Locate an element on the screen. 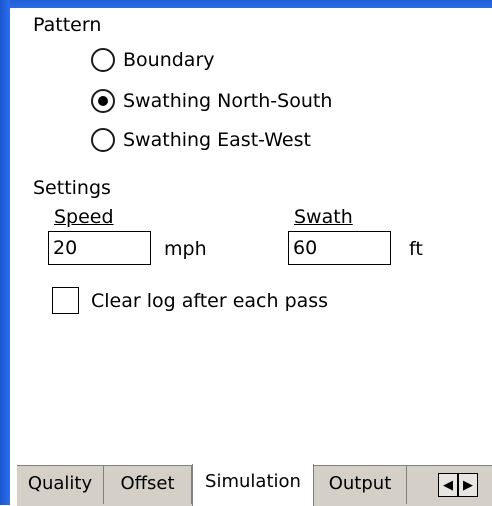 The height and width of the screenshot is (506, 492). radio-boundary: Boundary is located at coordinates (153, 60).